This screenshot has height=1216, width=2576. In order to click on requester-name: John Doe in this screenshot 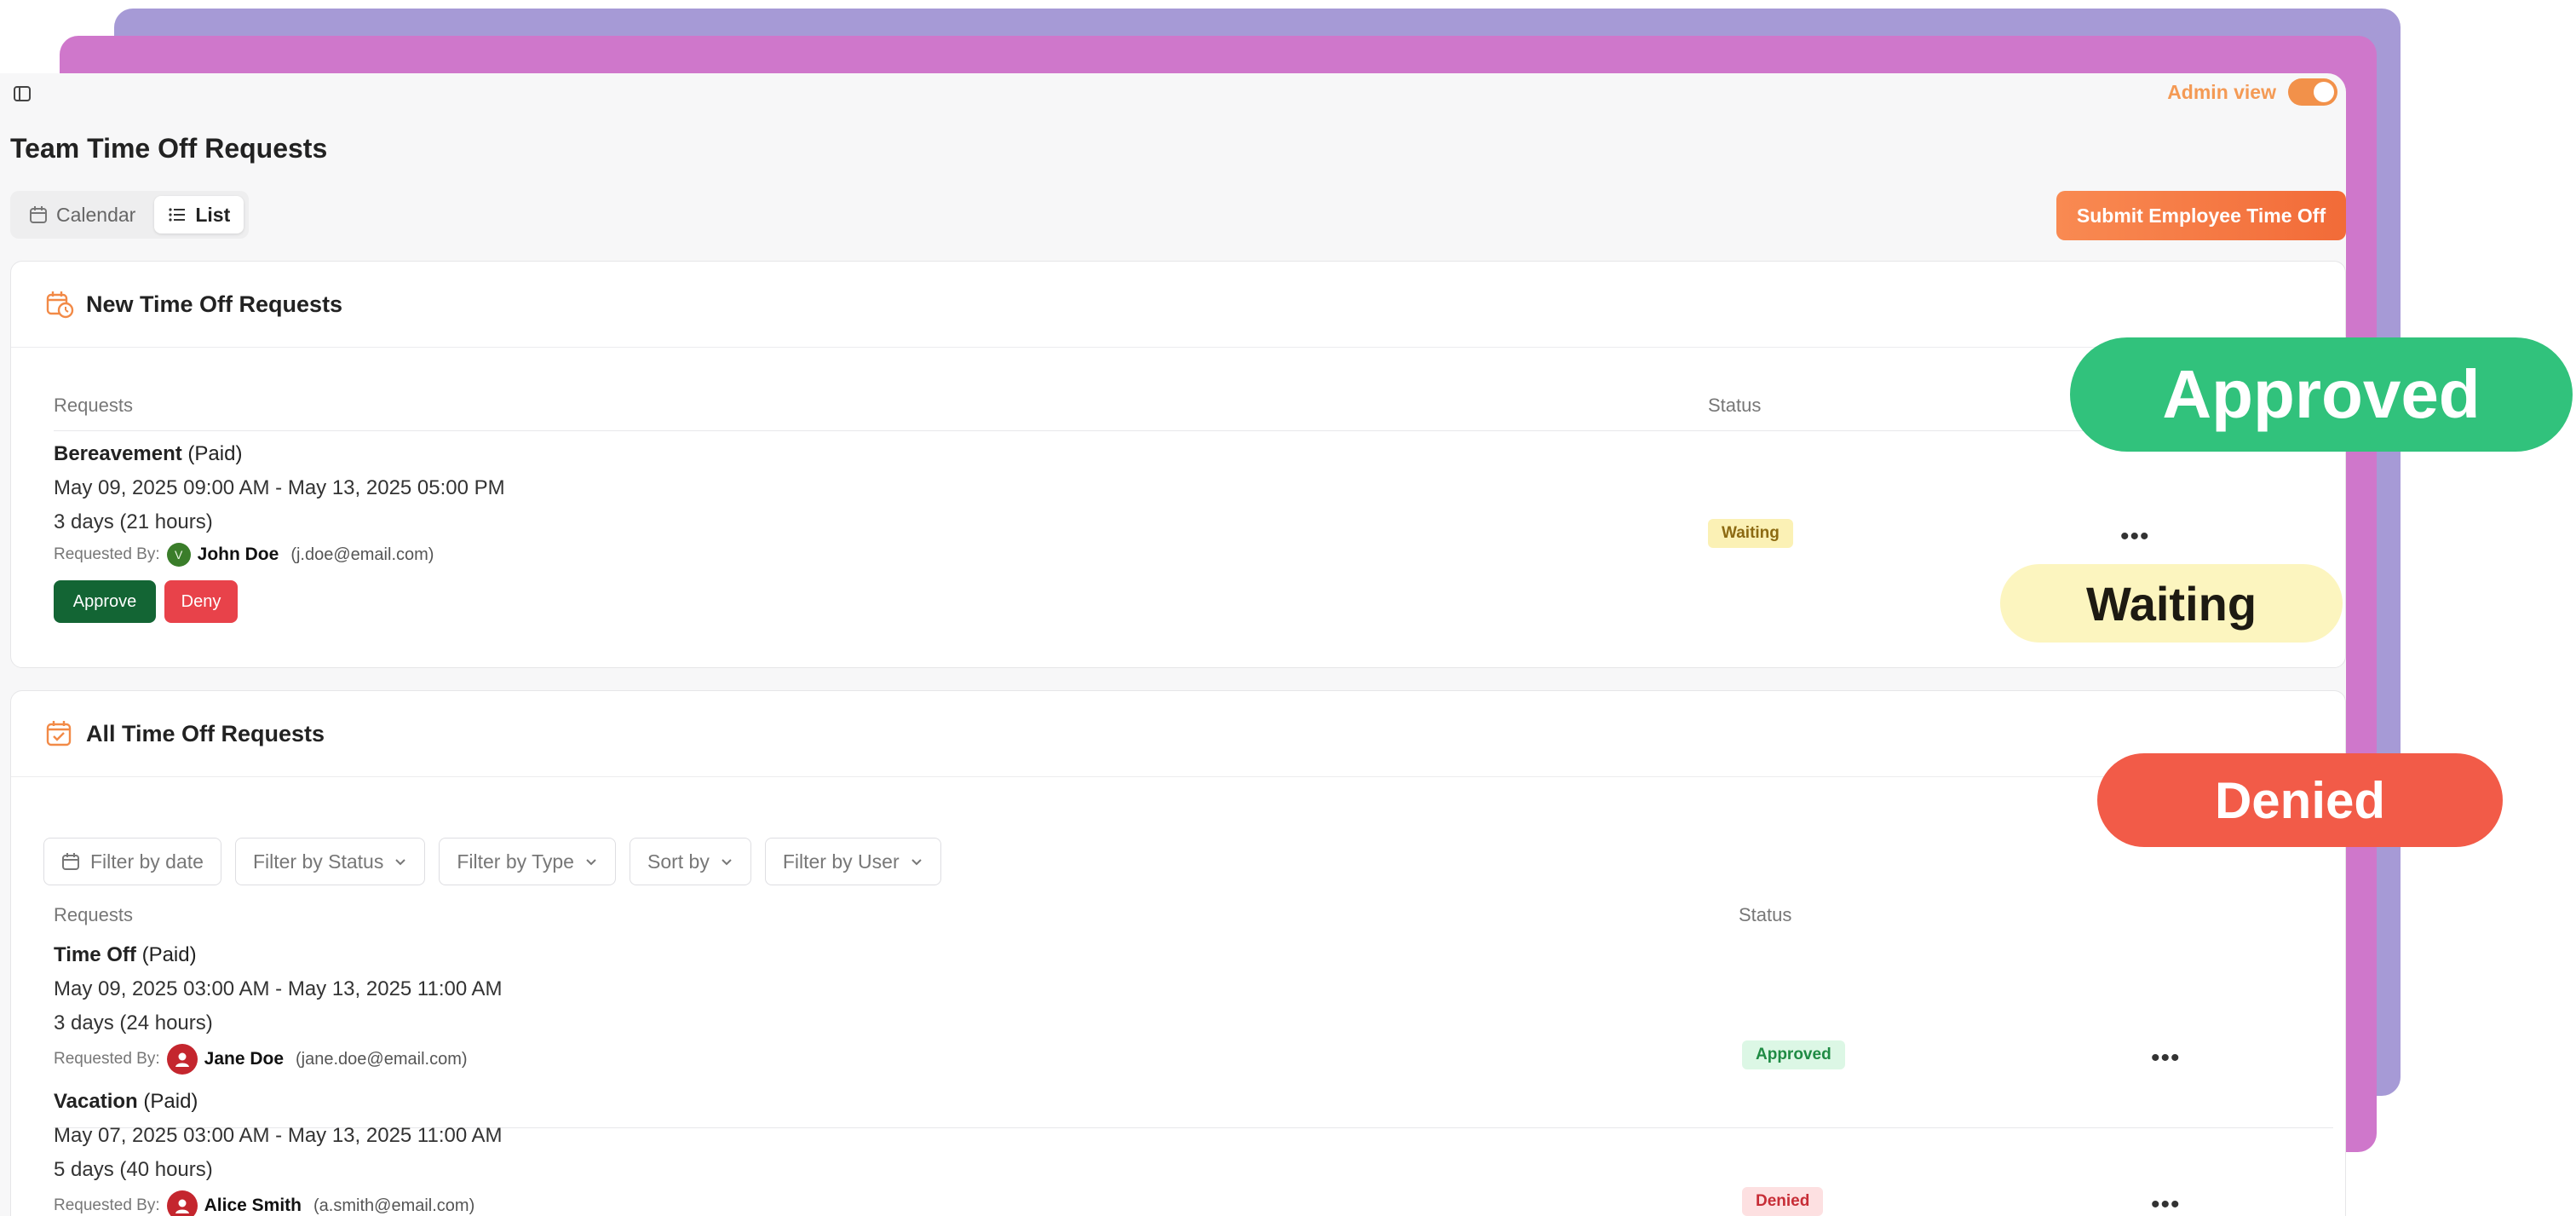, I will do `click(238, 554)`.